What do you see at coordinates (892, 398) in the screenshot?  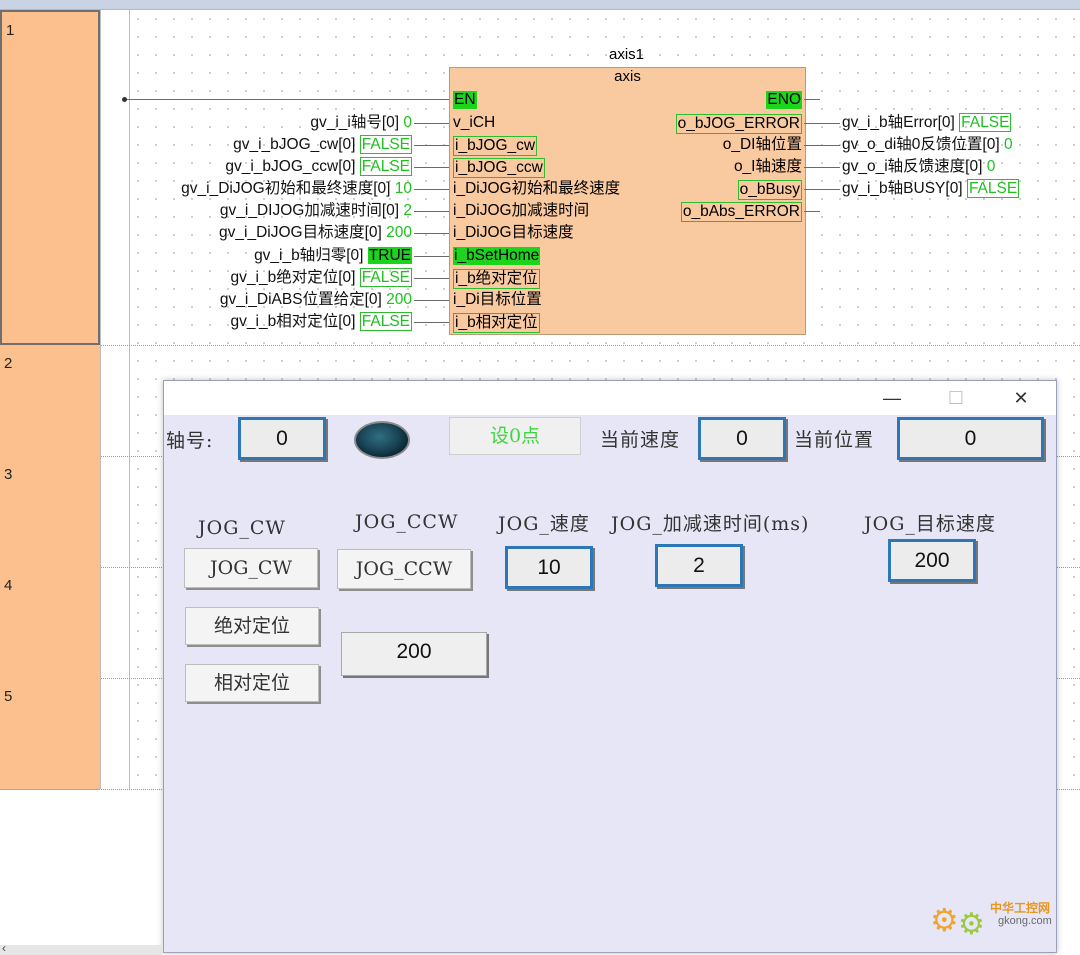 I see `minimize-button: —` at bounding box center [892, 398].